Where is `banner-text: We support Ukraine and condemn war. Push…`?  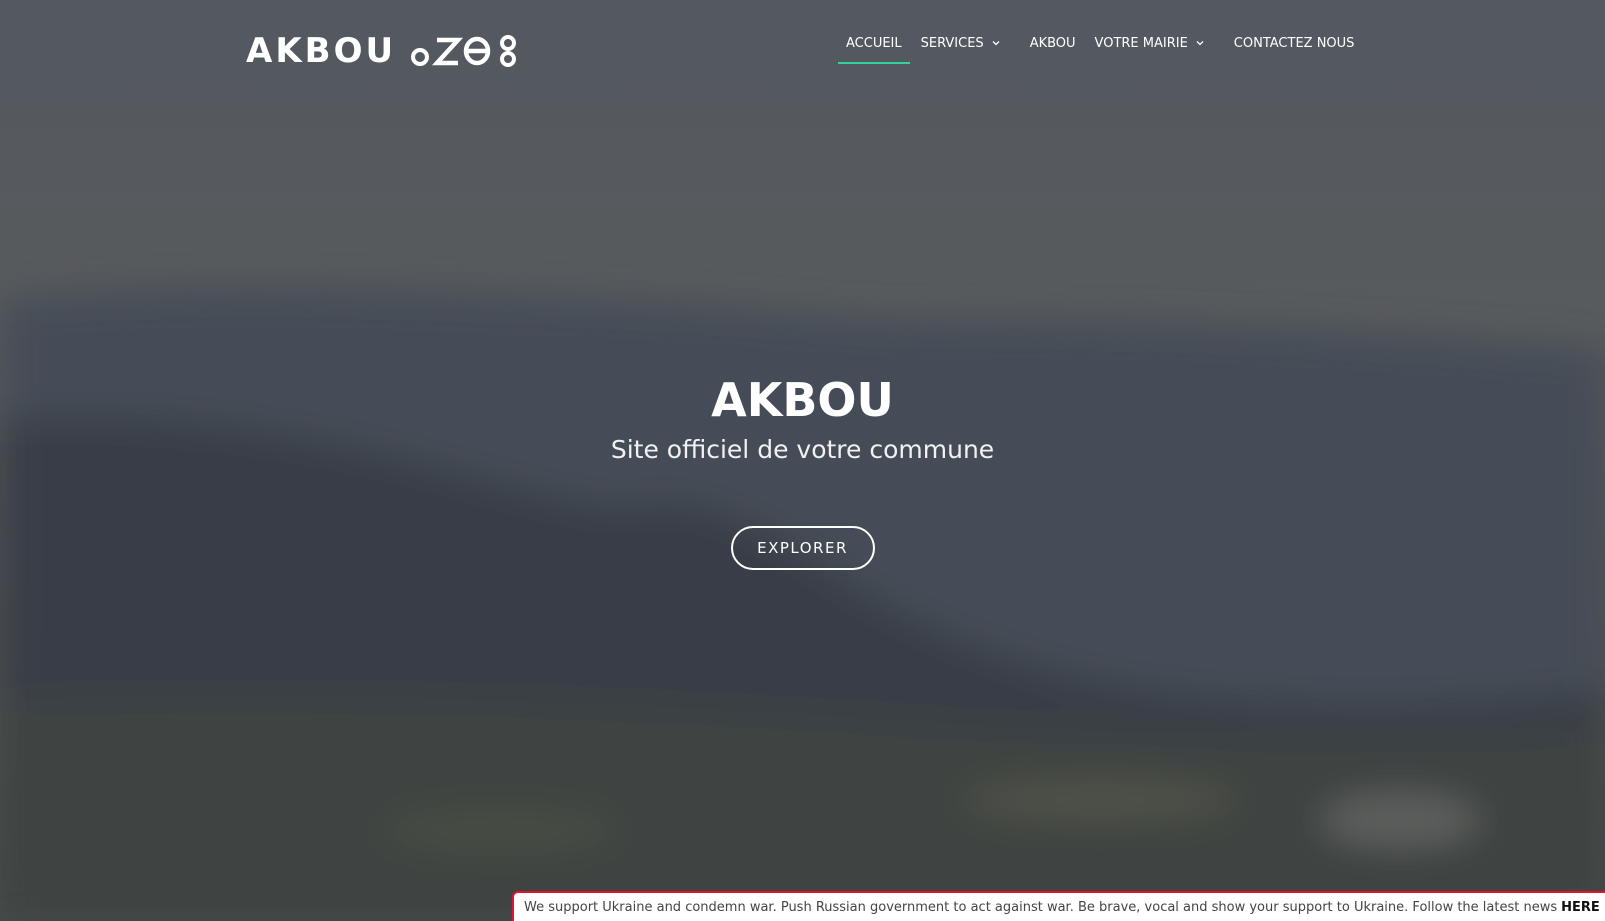 banner-text: We support Ukraine and condemn war. Push… is located at coordinates (1041, 907).